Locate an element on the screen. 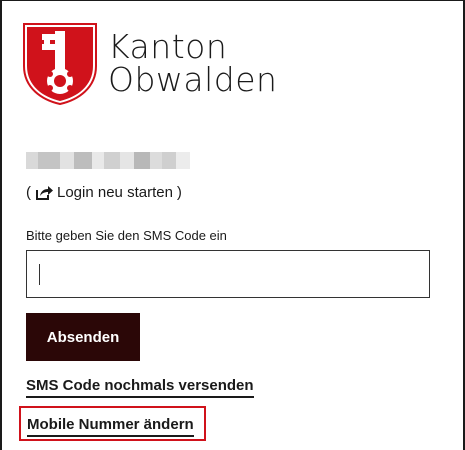  masked-username is located at coordinates (108, 160).